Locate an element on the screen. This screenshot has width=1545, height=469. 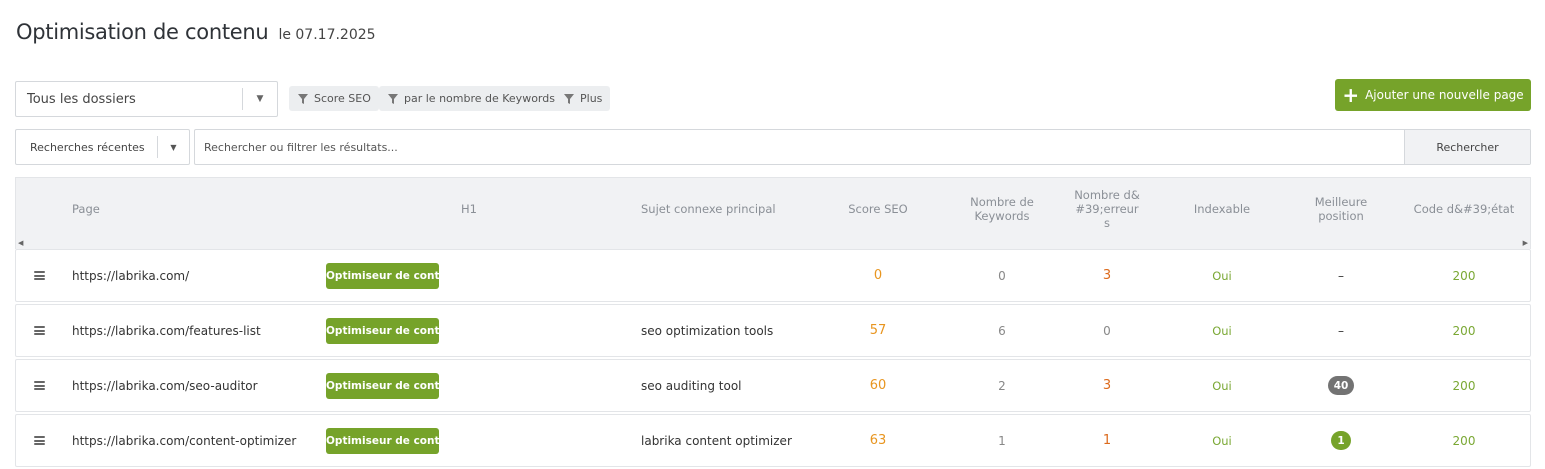
column-header-seo-score: Score SEO is located at coordinates (878, 208).